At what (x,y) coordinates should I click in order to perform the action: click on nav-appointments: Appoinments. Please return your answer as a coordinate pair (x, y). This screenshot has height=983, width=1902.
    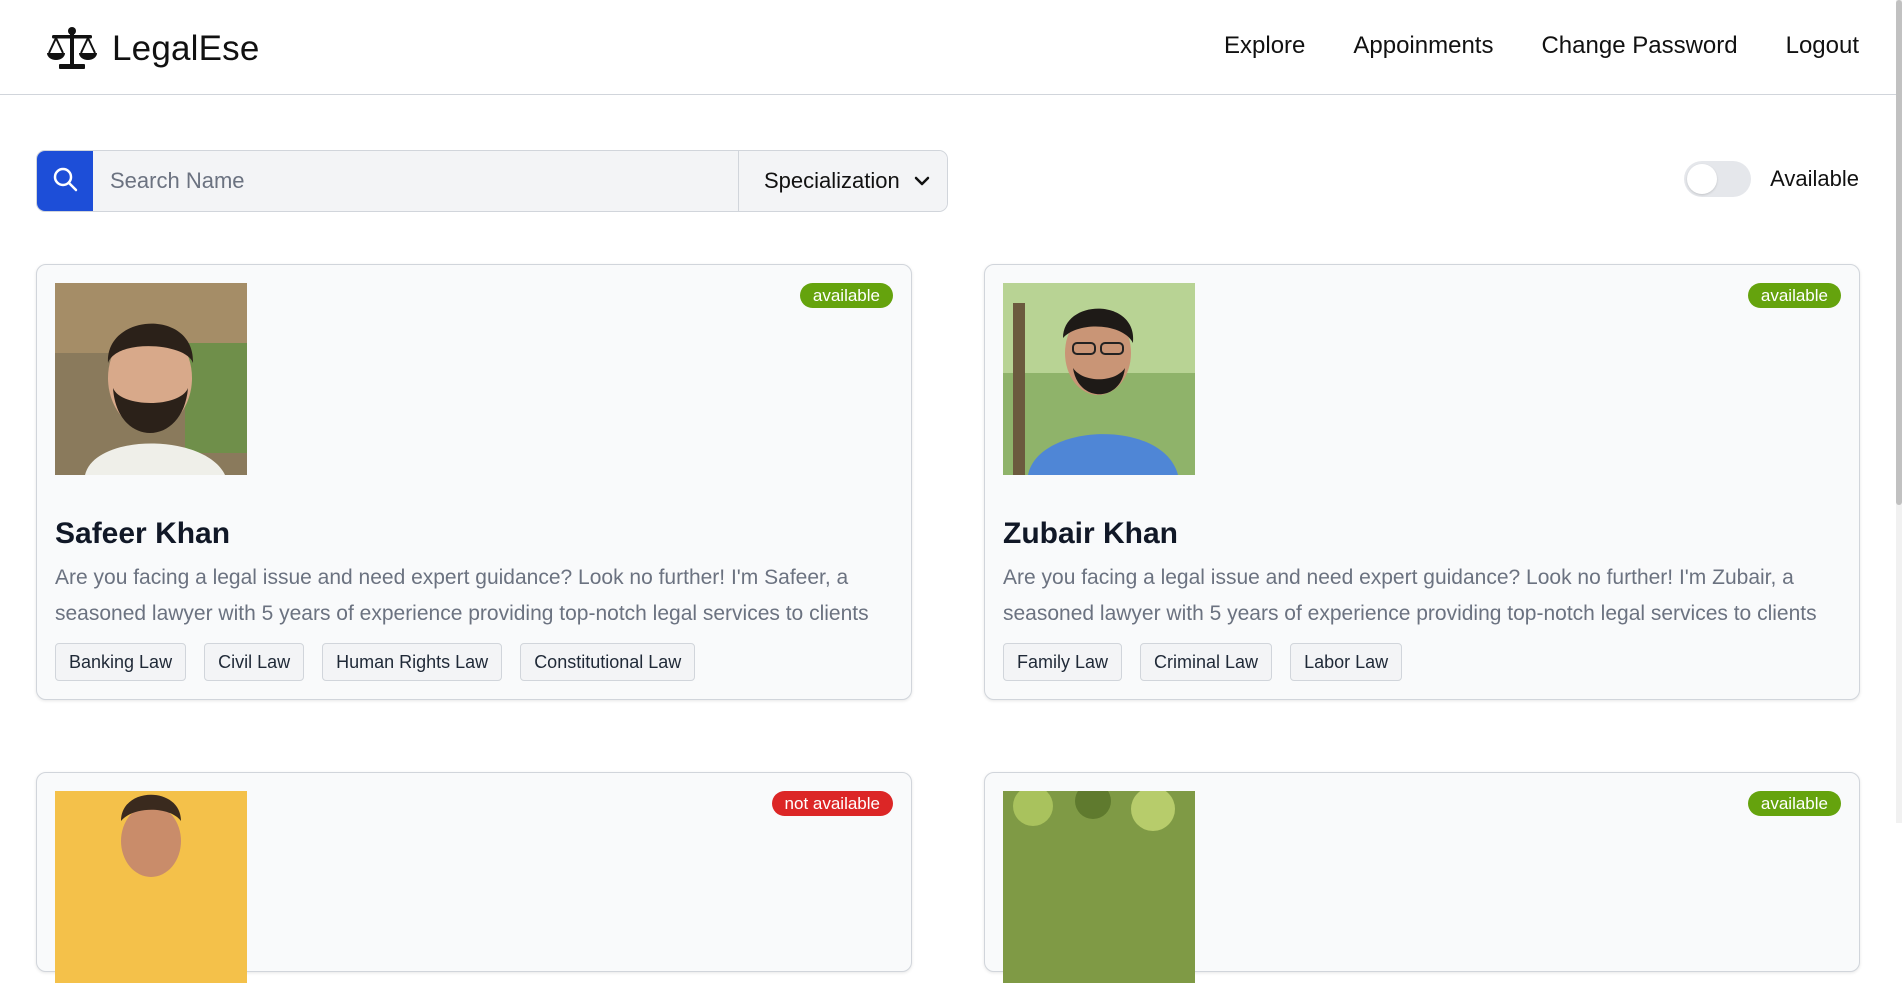
    Looking at the image, I should click on (1423, 46).